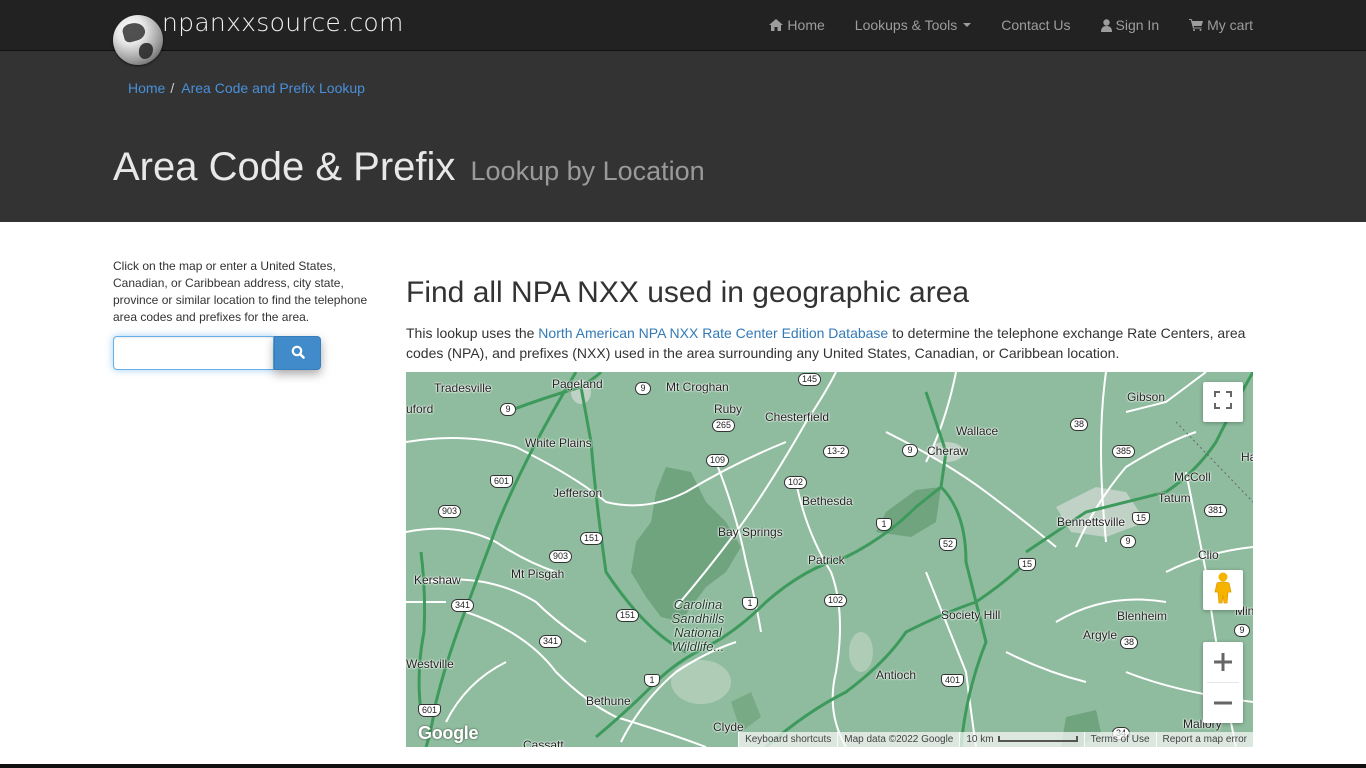  I want to click on route-shield: 109, so click(718, 460).